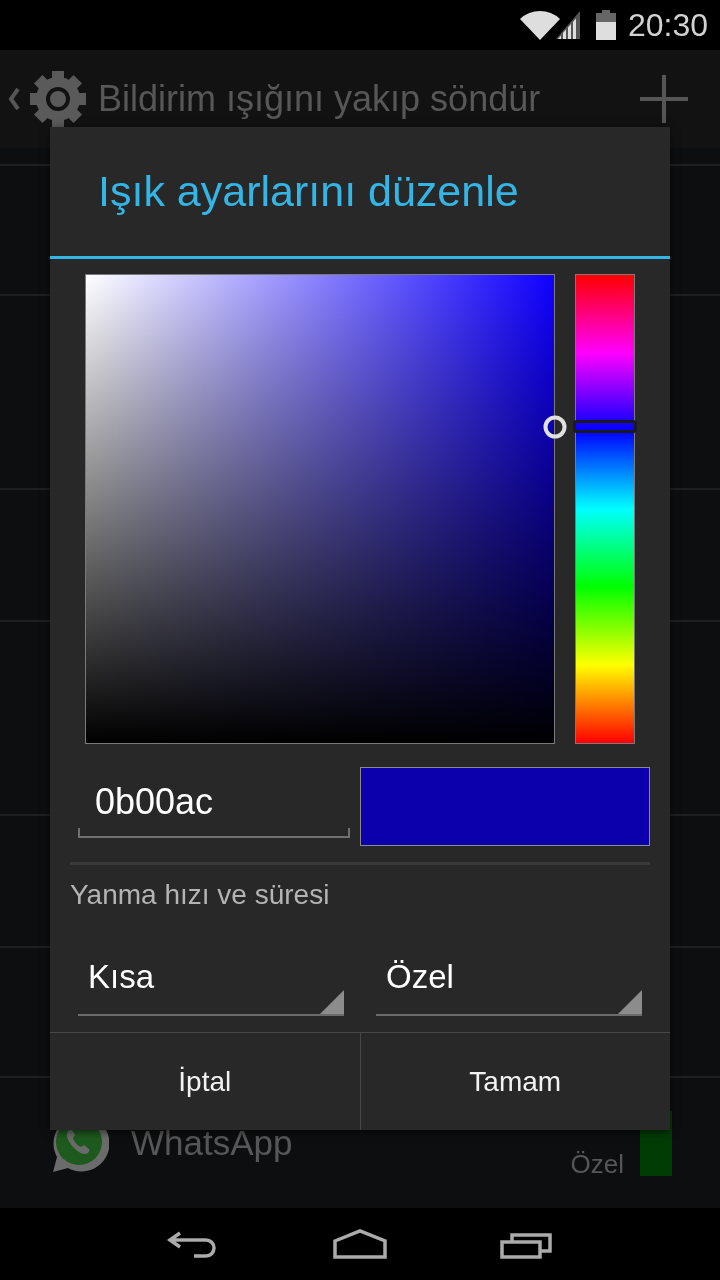 The image size is (720, 1280). I want to click on chevron-left-icon, so click(14, 99).